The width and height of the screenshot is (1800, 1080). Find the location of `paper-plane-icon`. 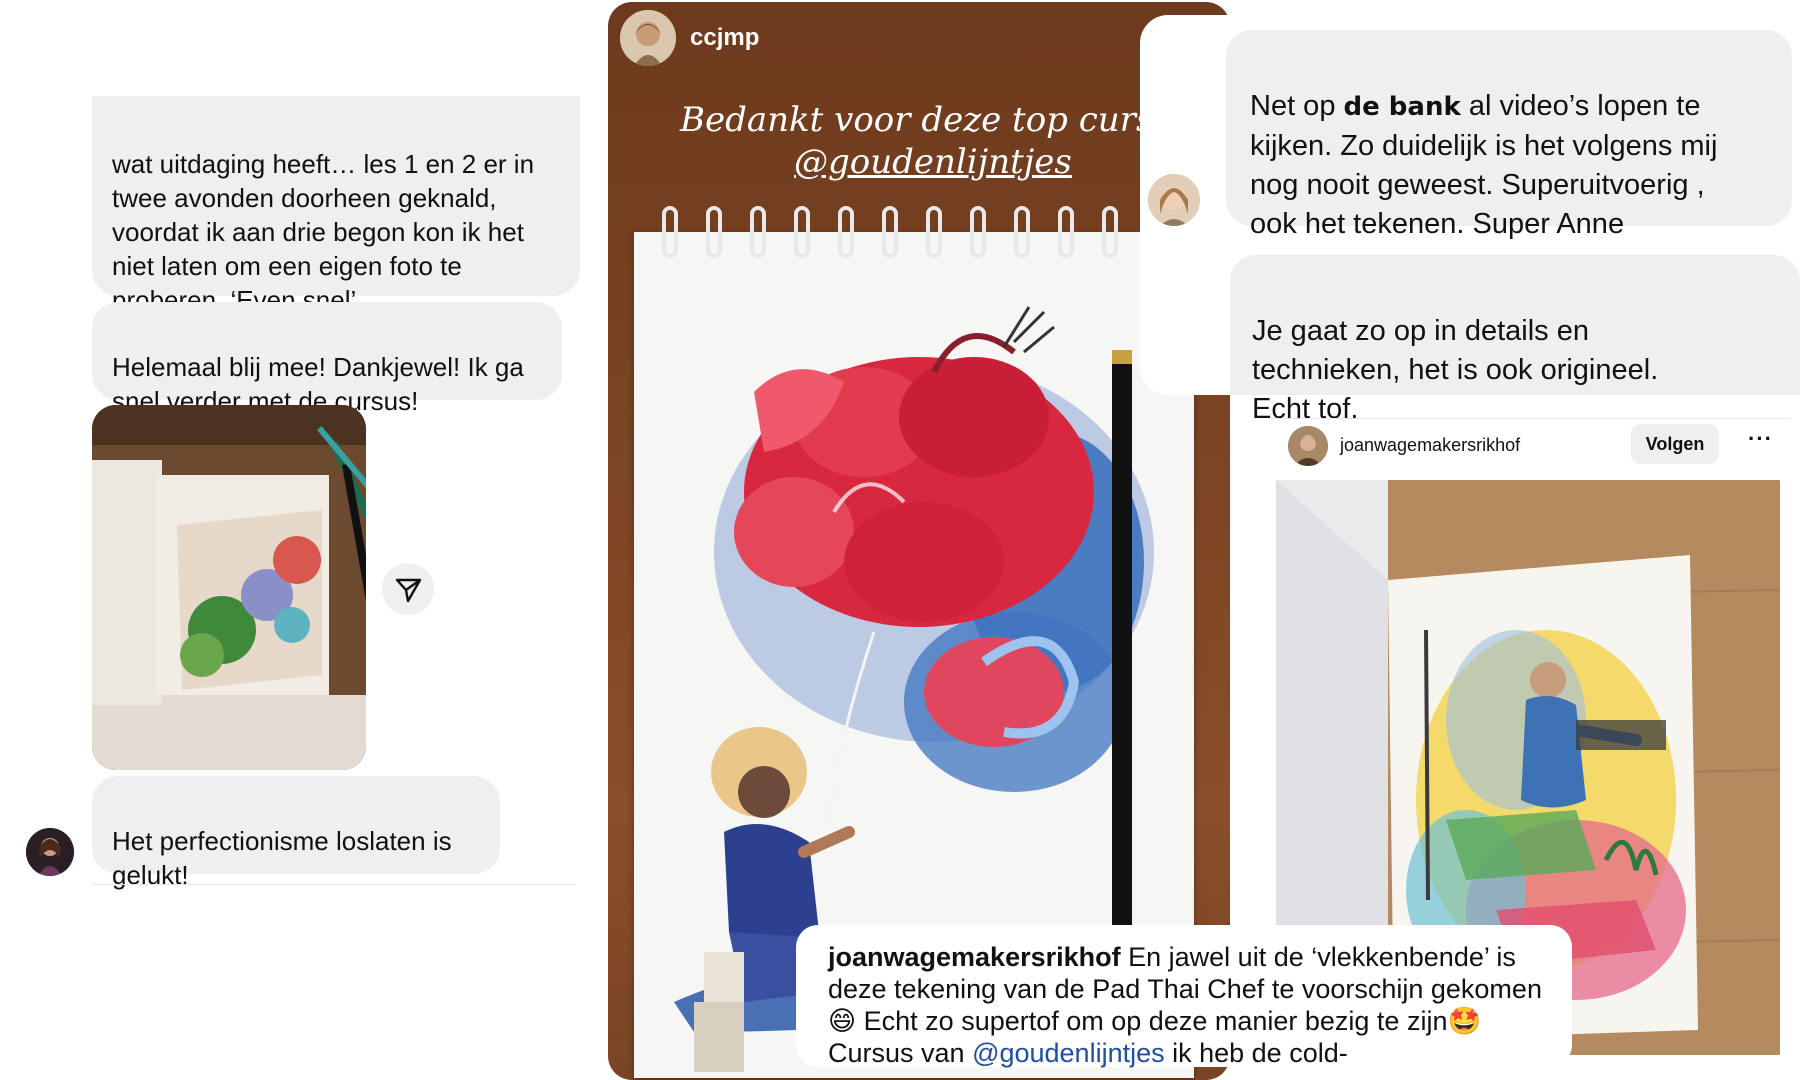

paper-plane-icon is located at coordinates (408, 590).